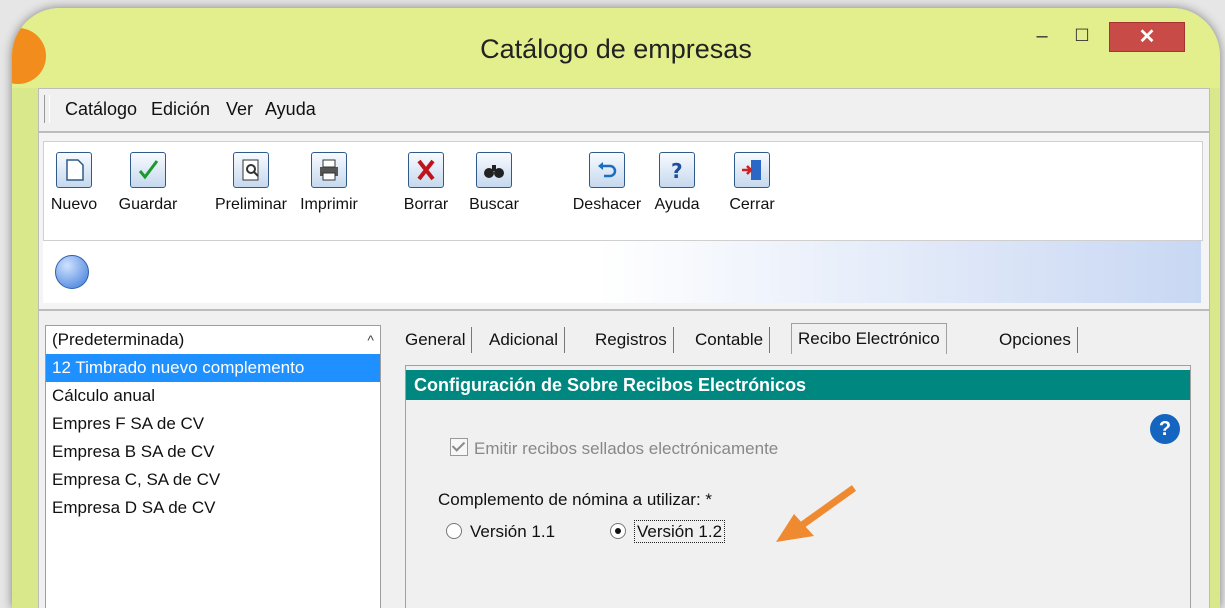  I want to click on exit-button: Cerrar, so click(752, 183).